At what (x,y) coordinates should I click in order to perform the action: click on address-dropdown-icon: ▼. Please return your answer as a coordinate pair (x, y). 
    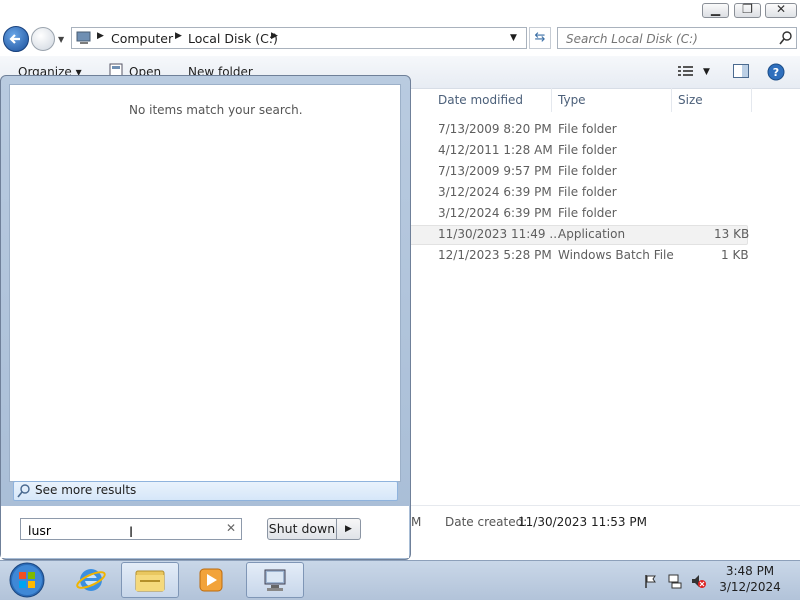
    Looking at the image, I should click on (513, 38).